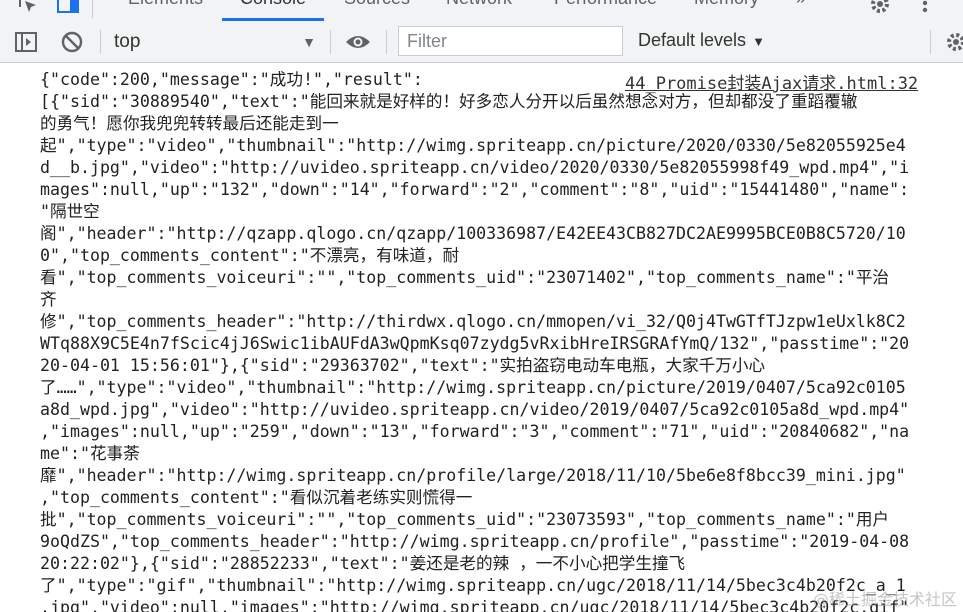 This screenshot has height=612, width=963. What do you see at coordinates (92, 9) in the screenshot?
I see `tab-separator` at bounding box center [92, 9].